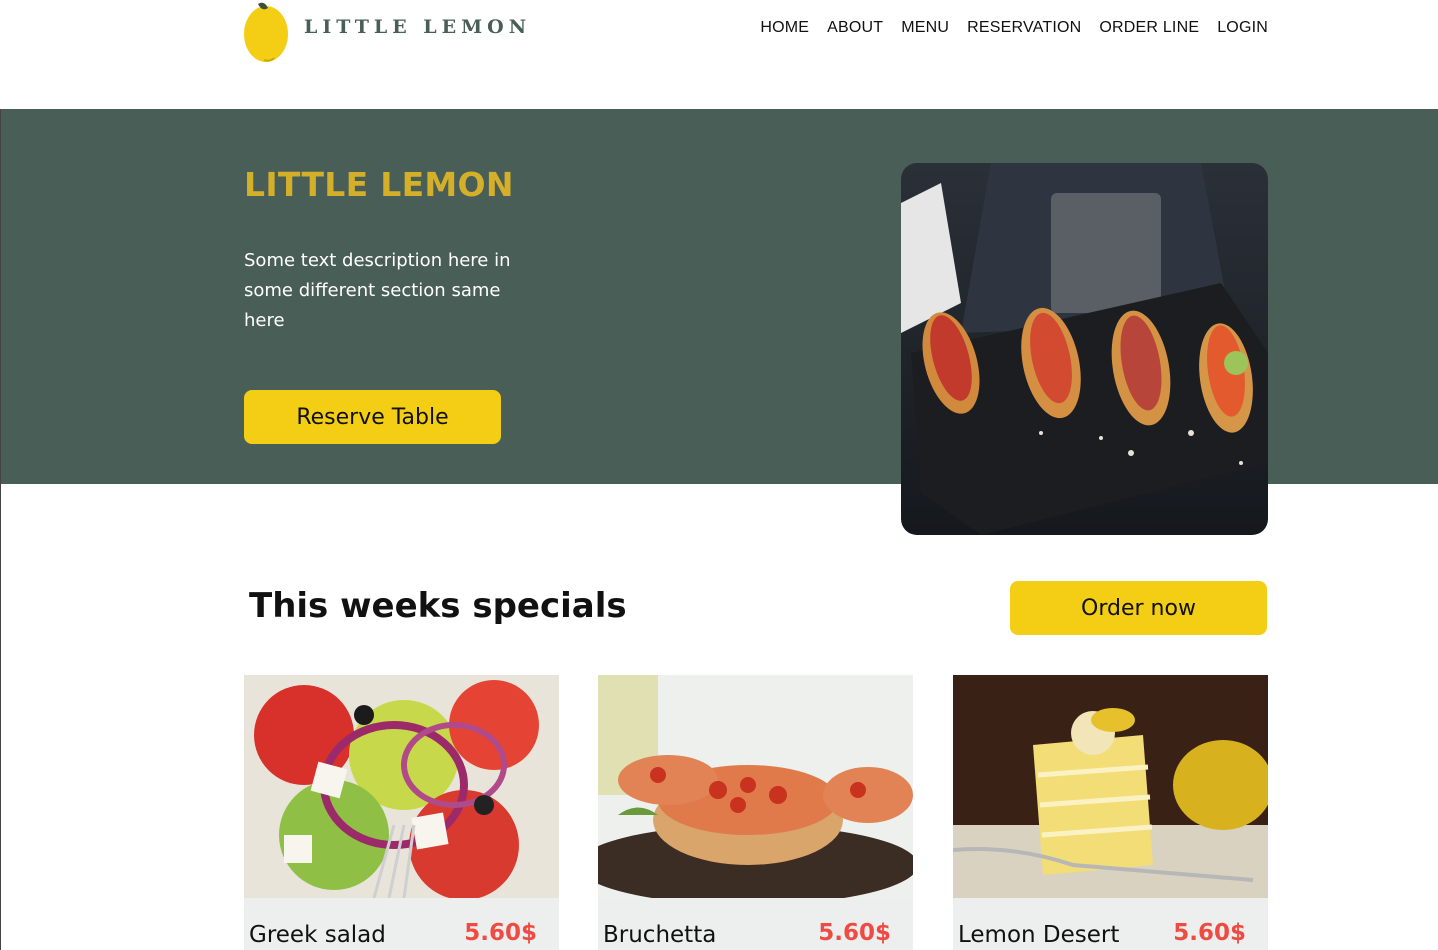 This screenshot has width=1438, height=950. What do you see at coordinates (317, 935) in the screenshot?
I see `card-title: Greek salad` at bounding box center [317, 935].